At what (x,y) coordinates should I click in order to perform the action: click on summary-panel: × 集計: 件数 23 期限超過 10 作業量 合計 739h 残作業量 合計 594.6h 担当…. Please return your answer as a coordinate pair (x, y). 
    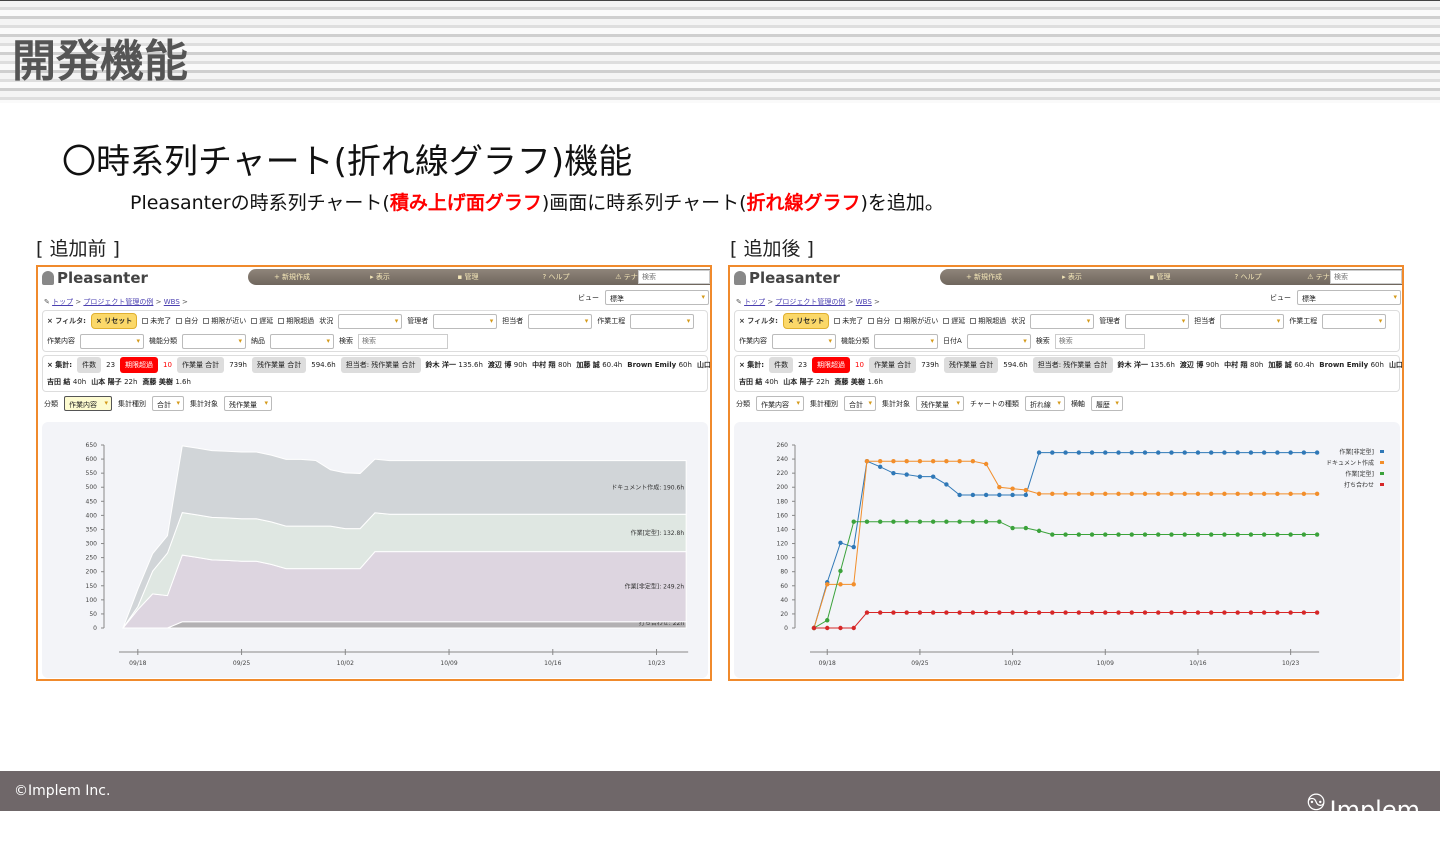
    Looking at the image, I should click on (376, 373).